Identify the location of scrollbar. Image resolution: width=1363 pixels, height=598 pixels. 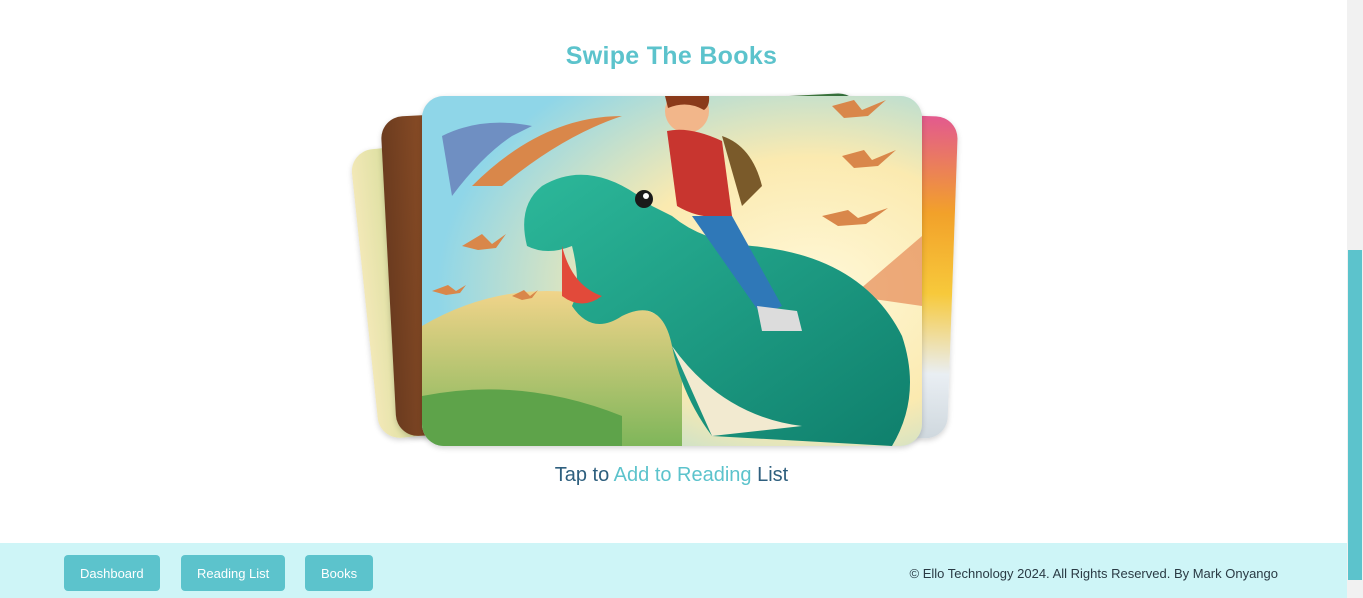
(1355, 299).